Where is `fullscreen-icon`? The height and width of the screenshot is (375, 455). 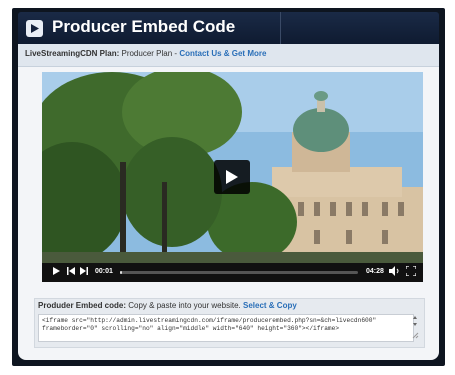 fullscreen-icon is located at coordinates (411, 271).